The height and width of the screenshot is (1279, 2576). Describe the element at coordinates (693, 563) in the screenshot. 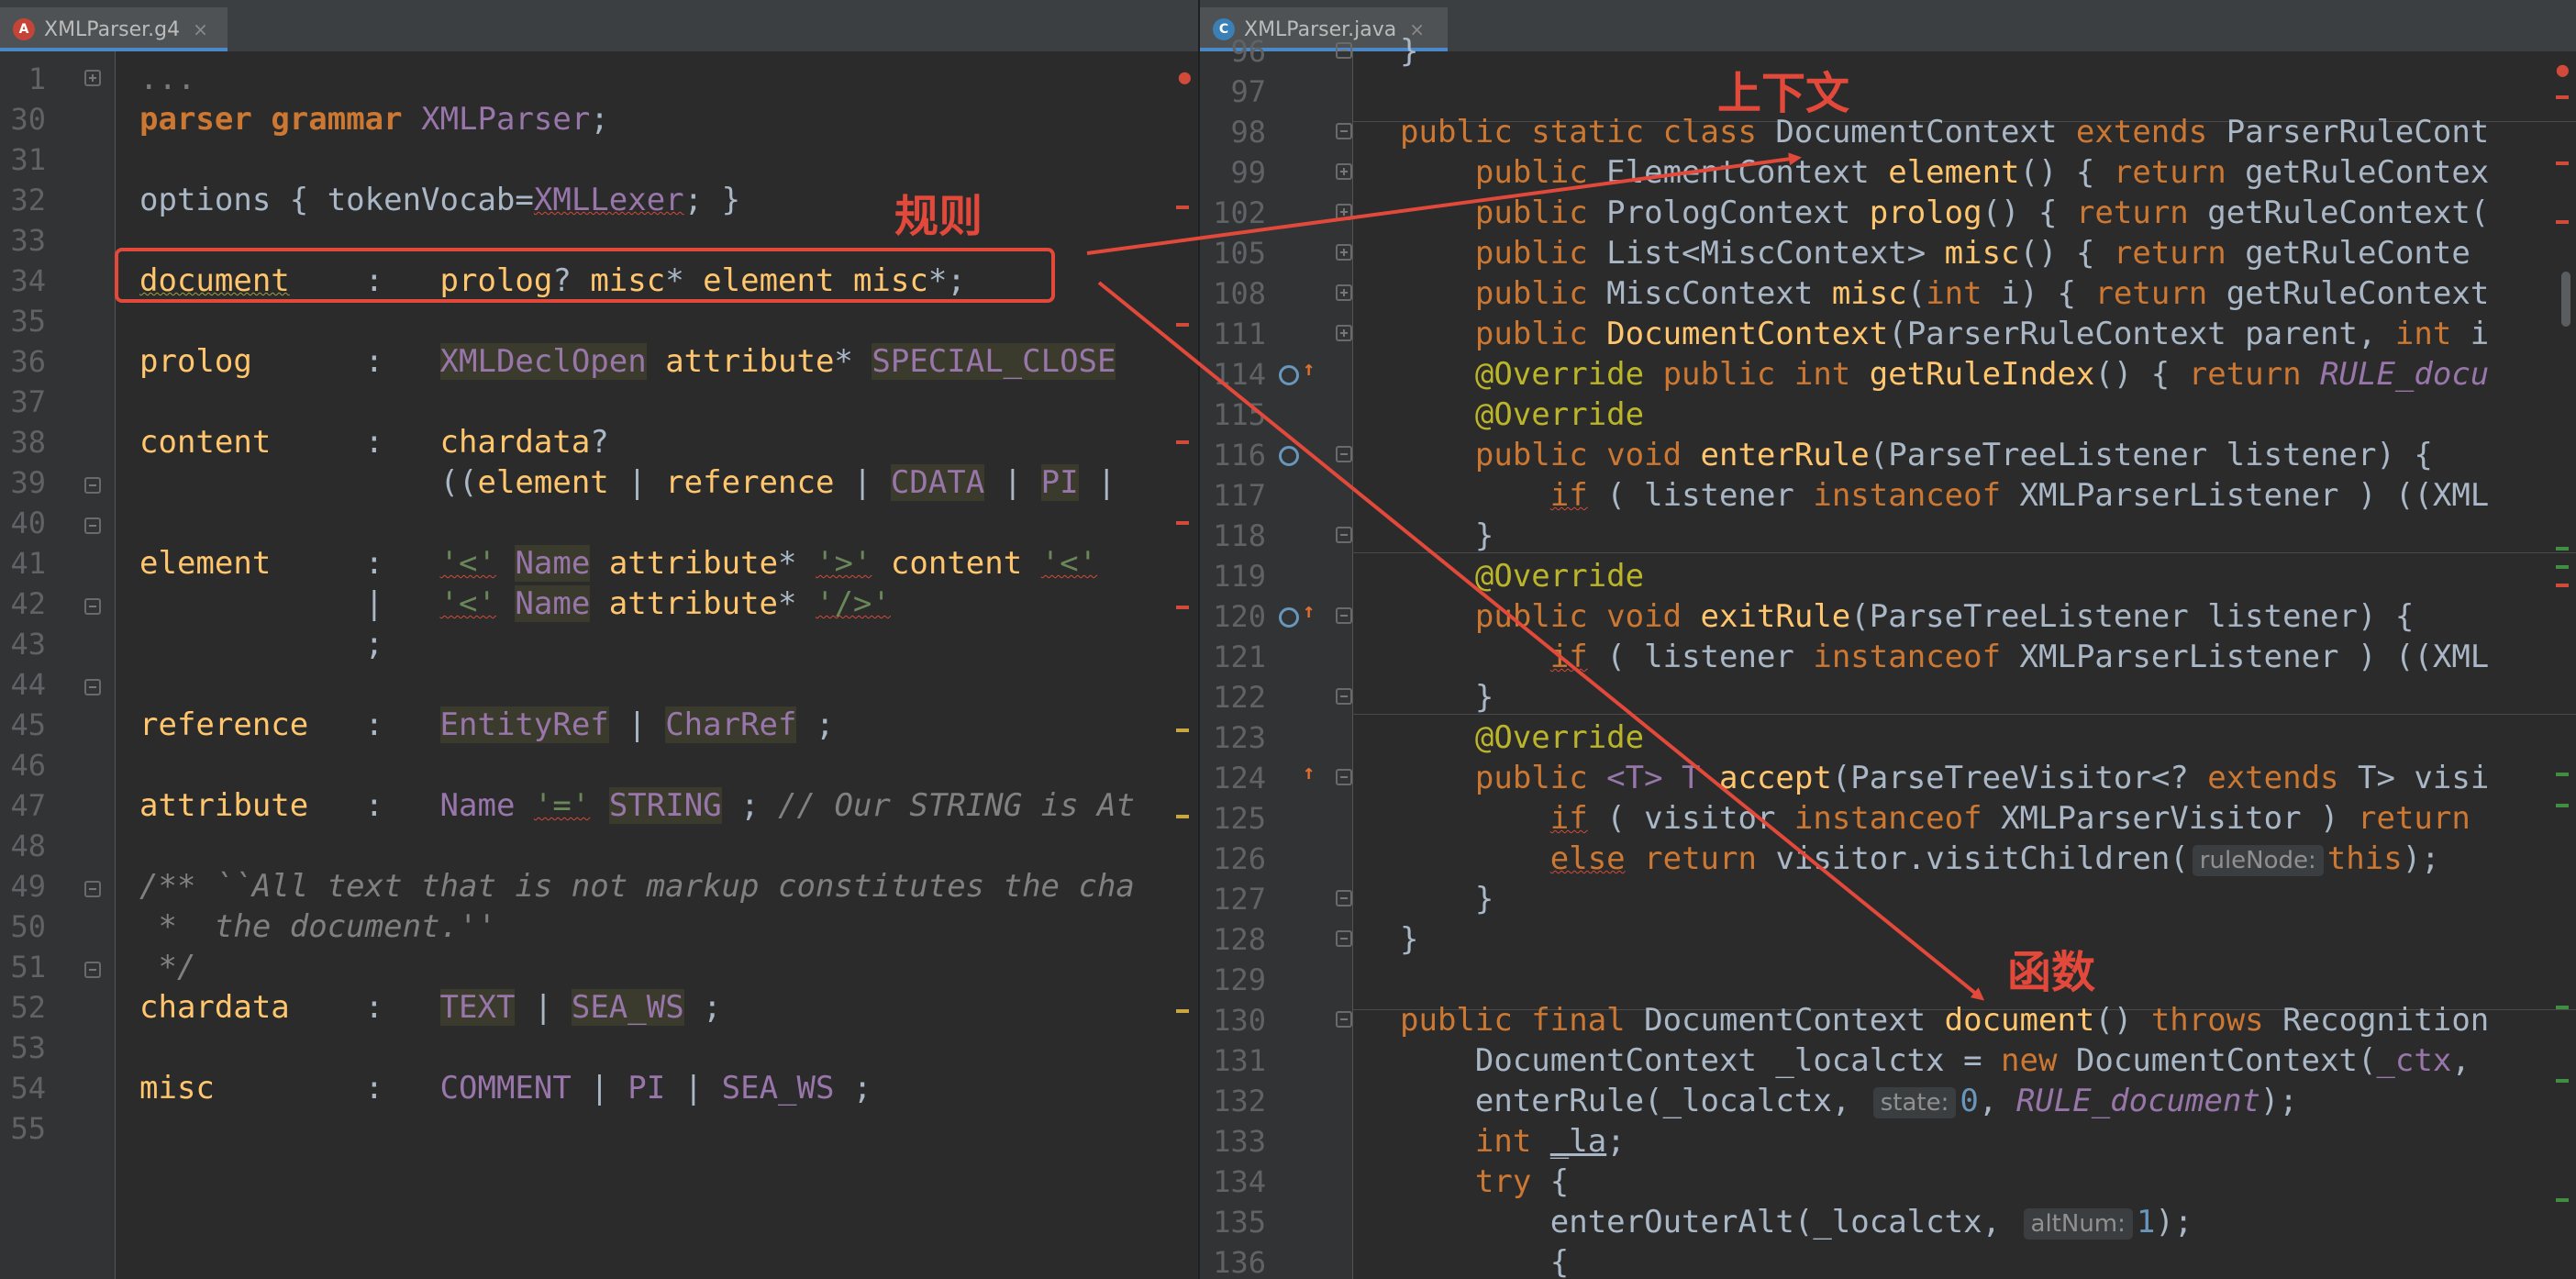

I see `rule-ref: attribute` at that location.